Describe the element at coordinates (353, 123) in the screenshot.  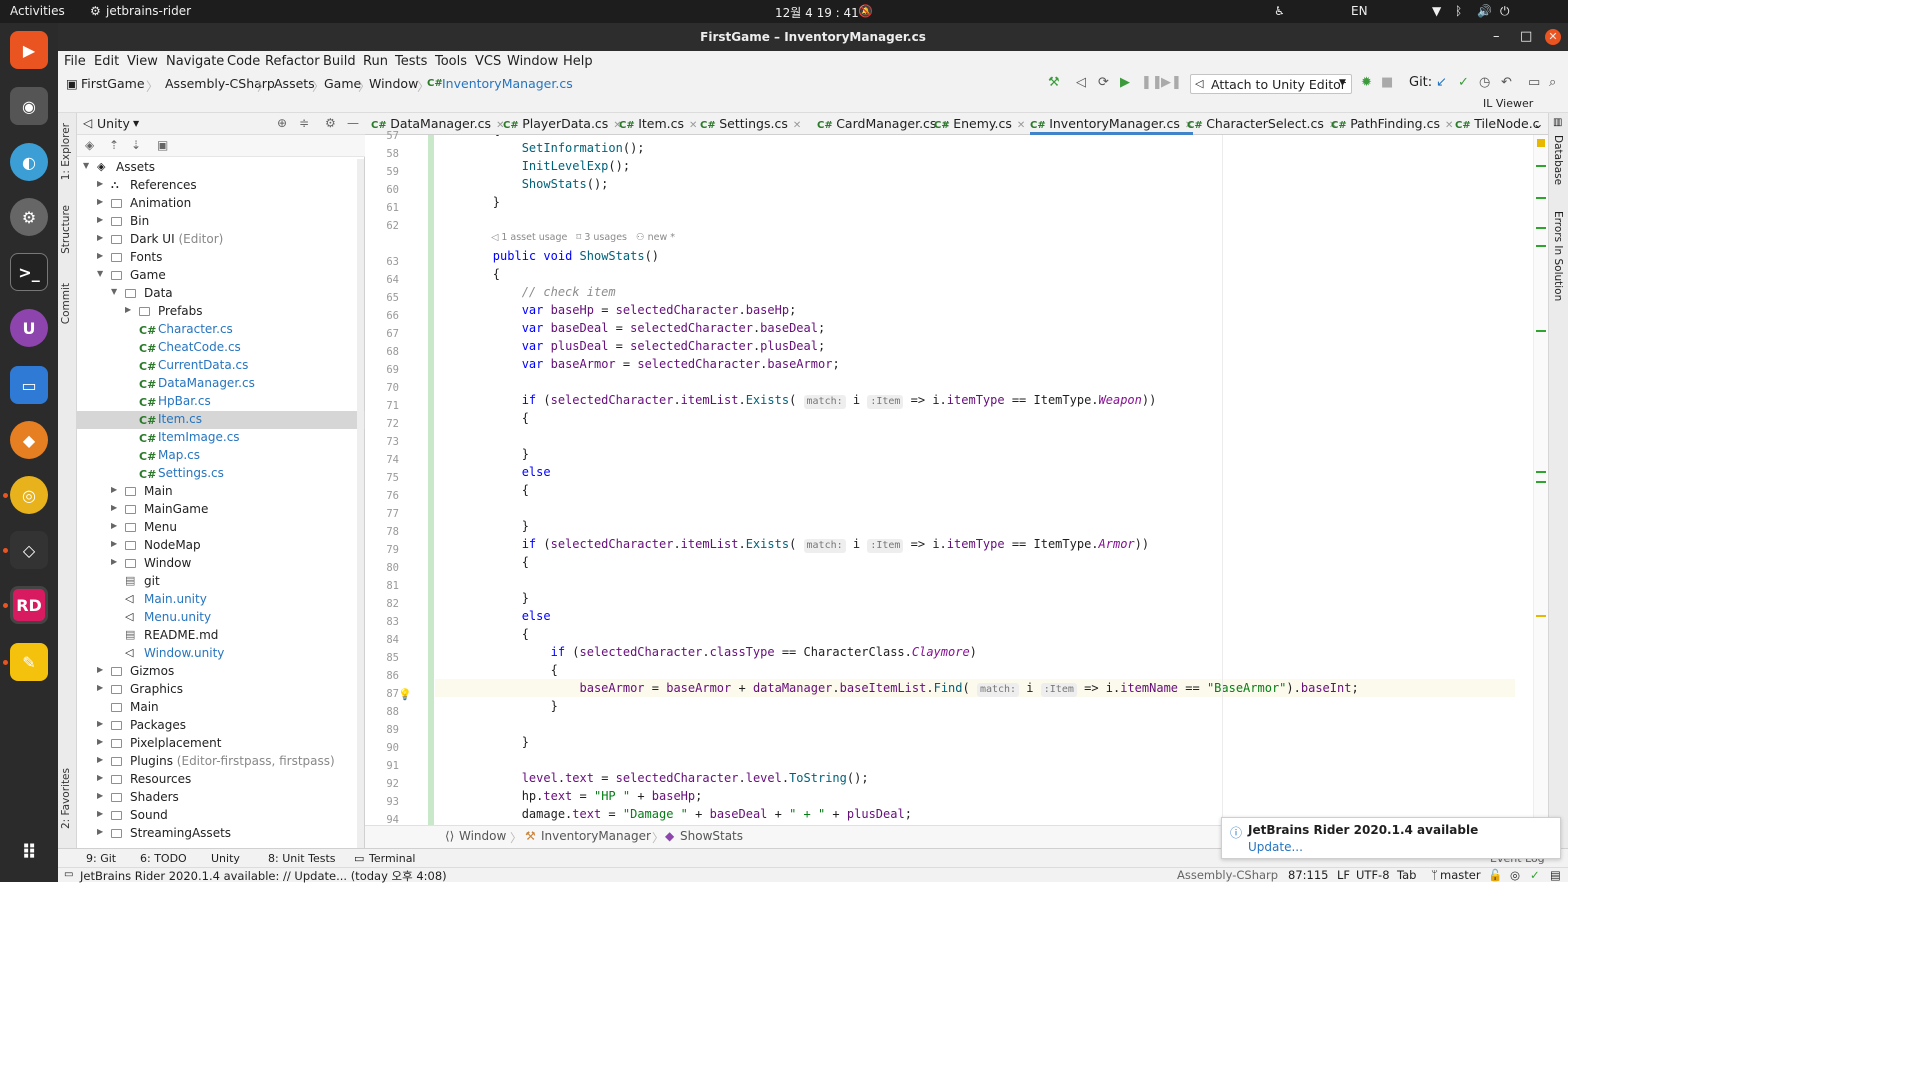
I see `hide-icon: —` at that location.